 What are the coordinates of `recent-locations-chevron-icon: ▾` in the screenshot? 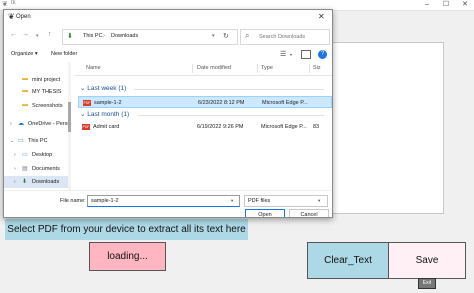 It's located at (37, 36).